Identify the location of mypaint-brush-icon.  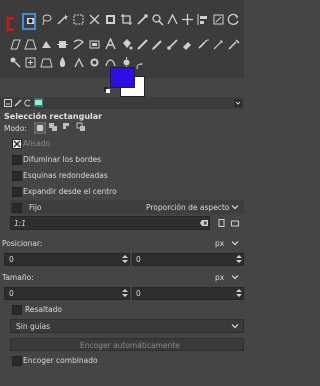
(233, 44).